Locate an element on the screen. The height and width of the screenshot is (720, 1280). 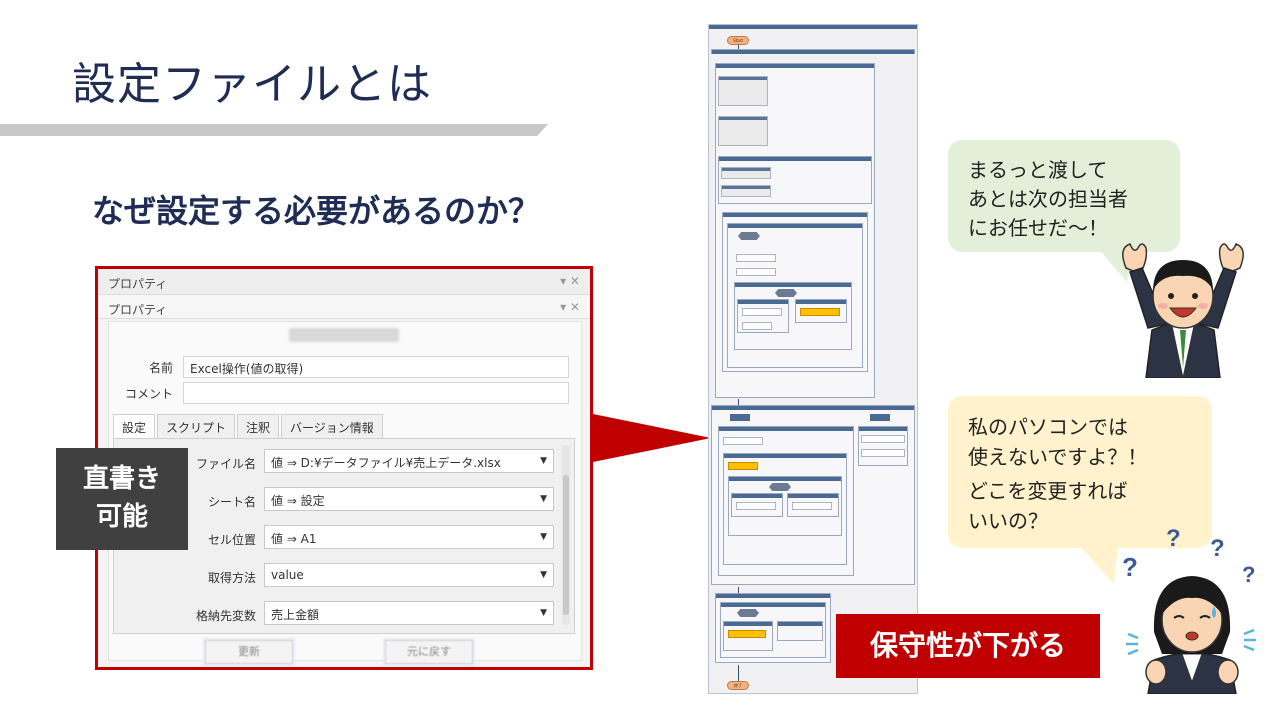
tab-settings: 設定 is located at coordinates (134, 427).